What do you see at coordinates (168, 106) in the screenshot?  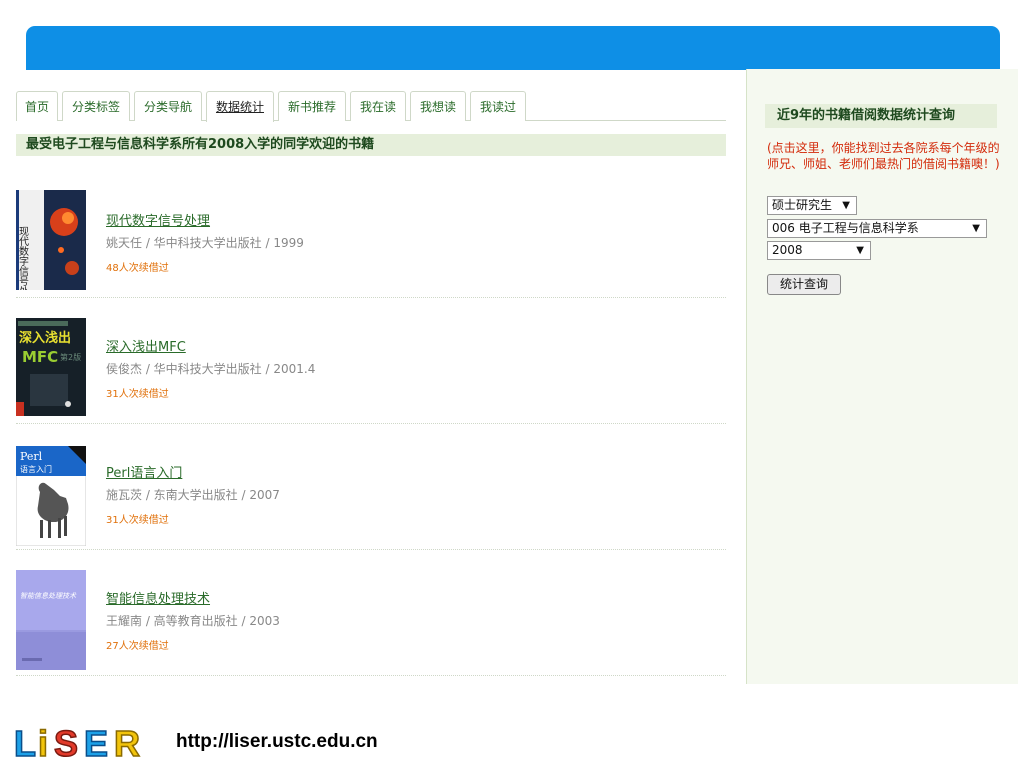 I see `tab-category-nav: 分类导航` at bounding box center [168, 106].